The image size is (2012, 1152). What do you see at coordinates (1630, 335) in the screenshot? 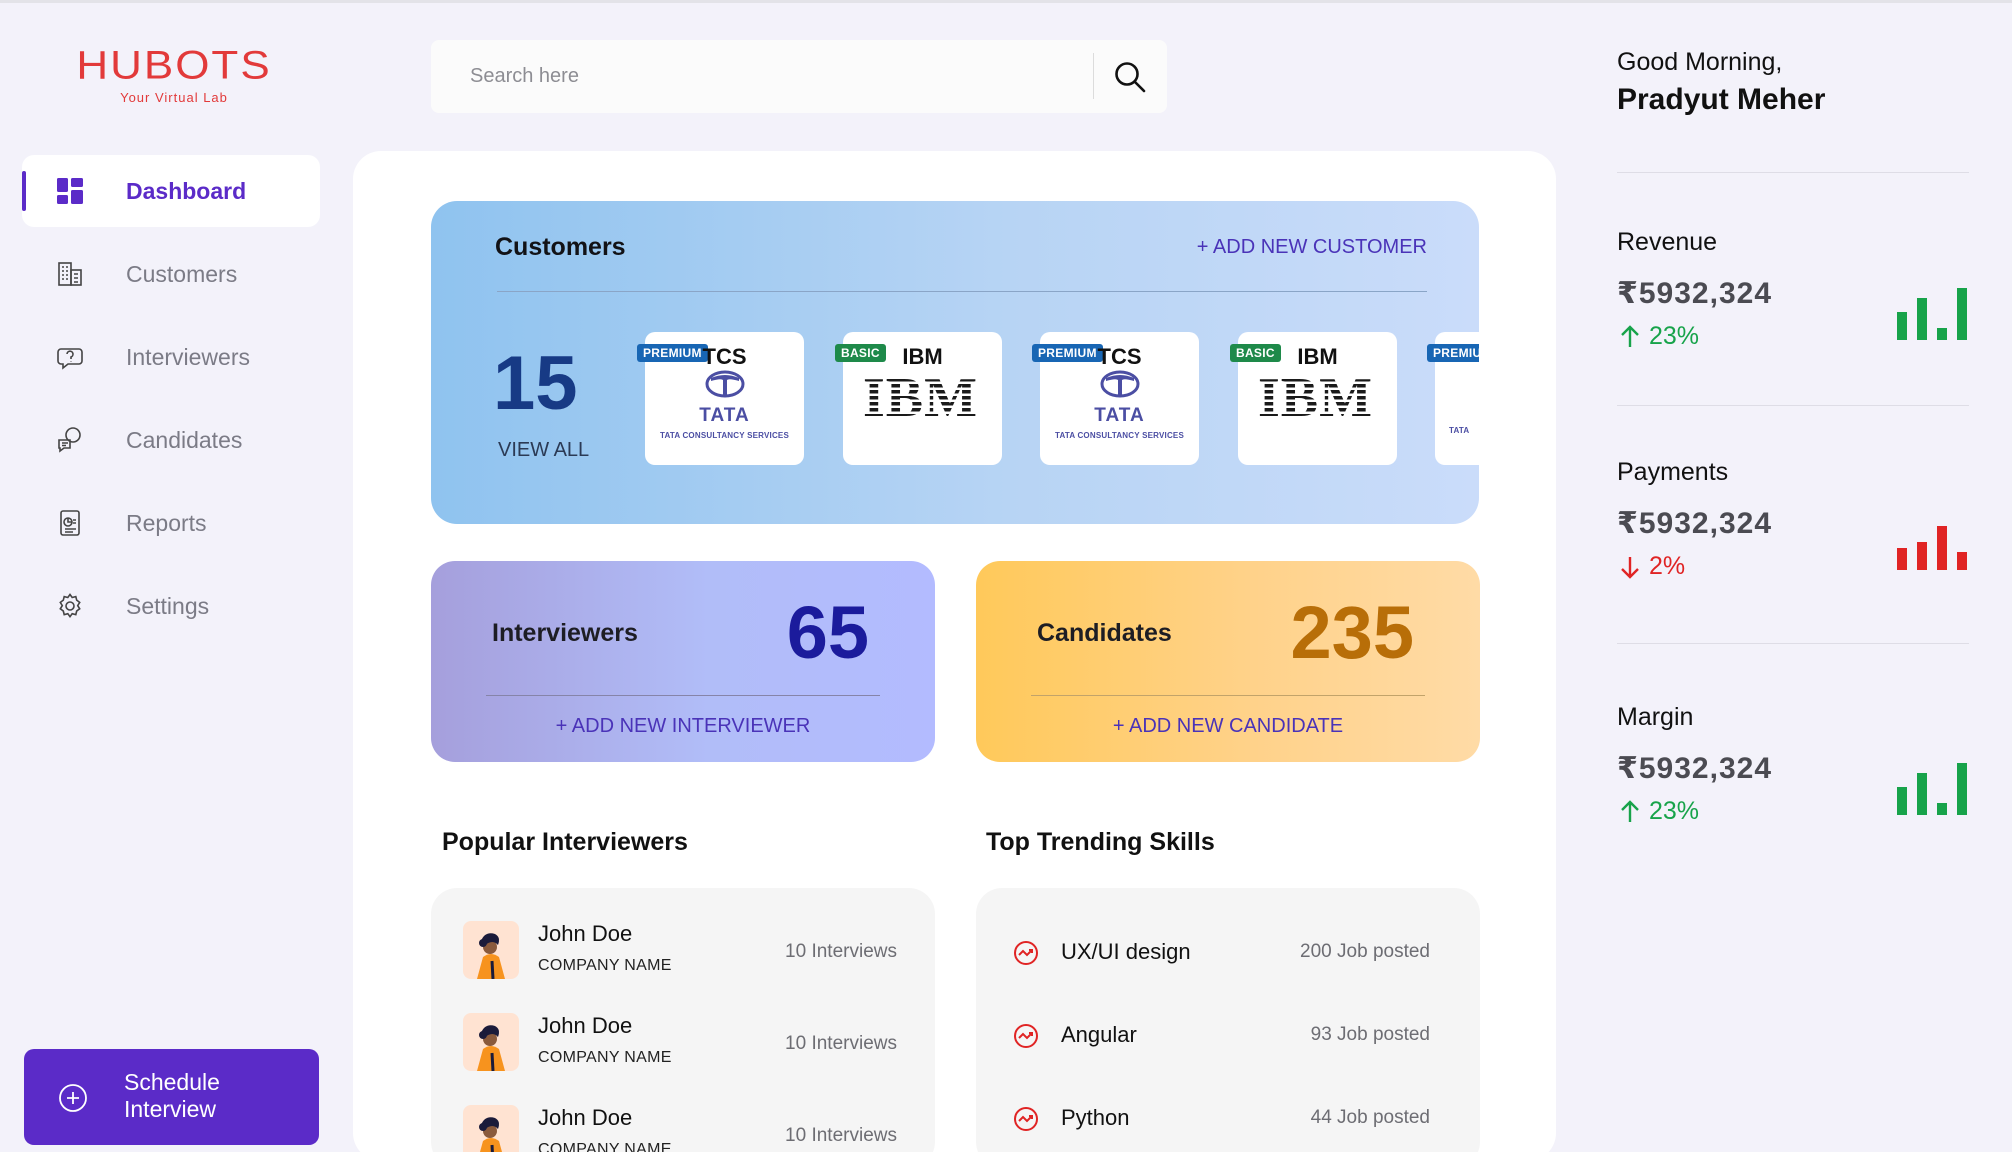
I see `arrow-up-icon` at bounding box center [1630, 335].